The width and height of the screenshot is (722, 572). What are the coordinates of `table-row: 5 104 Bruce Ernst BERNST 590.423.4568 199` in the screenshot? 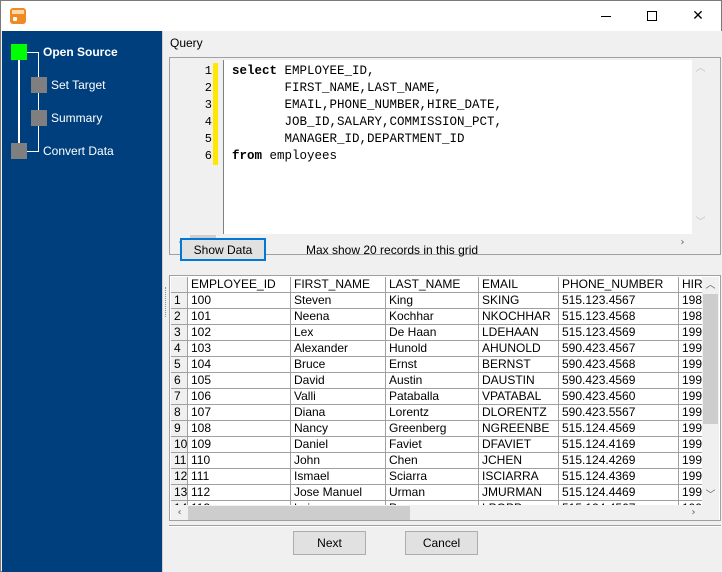 It's located at (440, 365).